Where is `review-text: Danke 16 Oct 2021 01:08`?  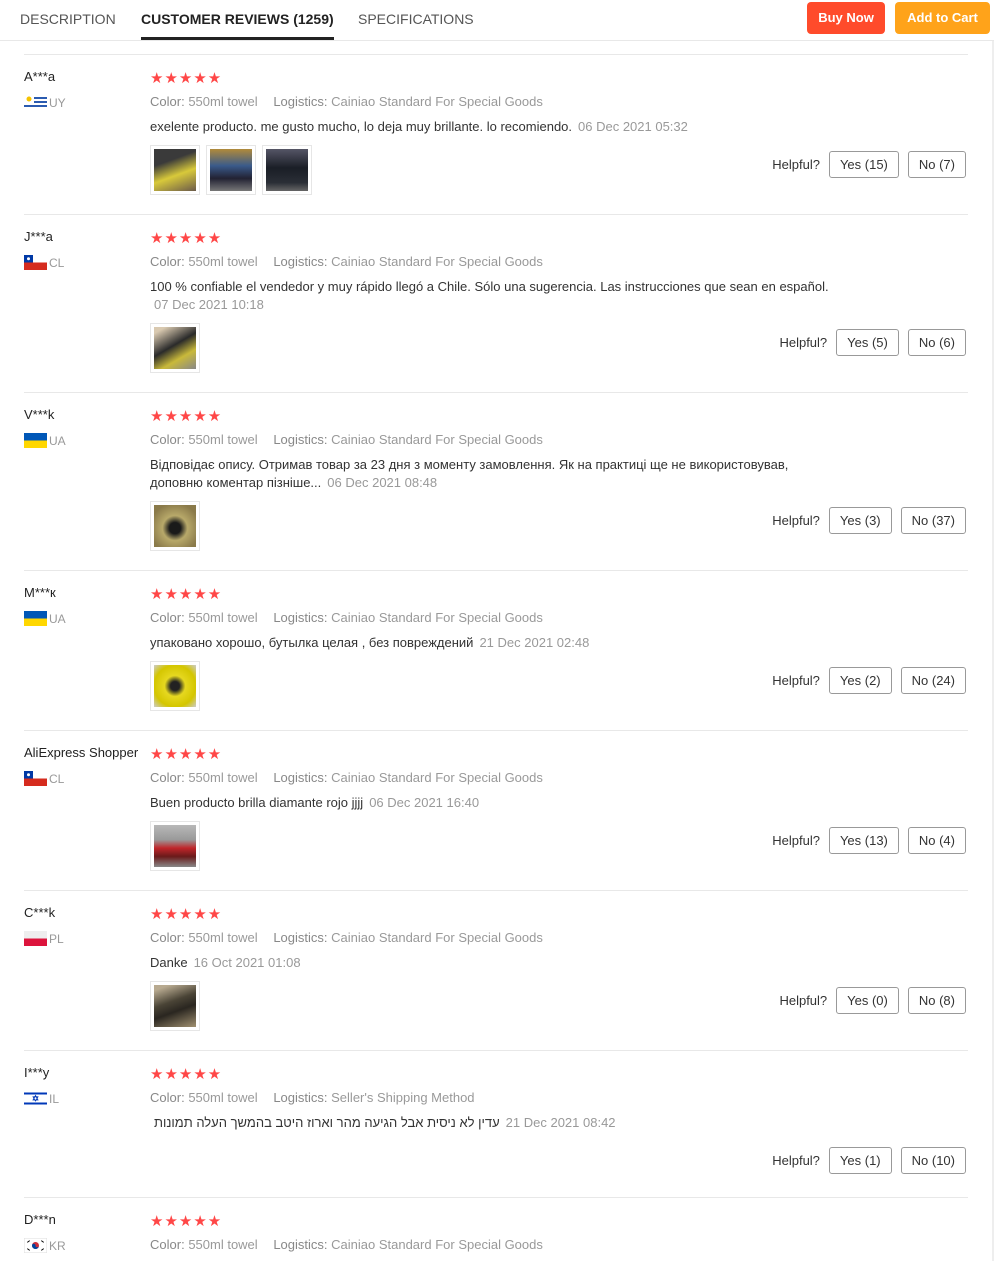
review-text: Danke 16 Oct 2021 01:08 is located at coordinates (510, 963).